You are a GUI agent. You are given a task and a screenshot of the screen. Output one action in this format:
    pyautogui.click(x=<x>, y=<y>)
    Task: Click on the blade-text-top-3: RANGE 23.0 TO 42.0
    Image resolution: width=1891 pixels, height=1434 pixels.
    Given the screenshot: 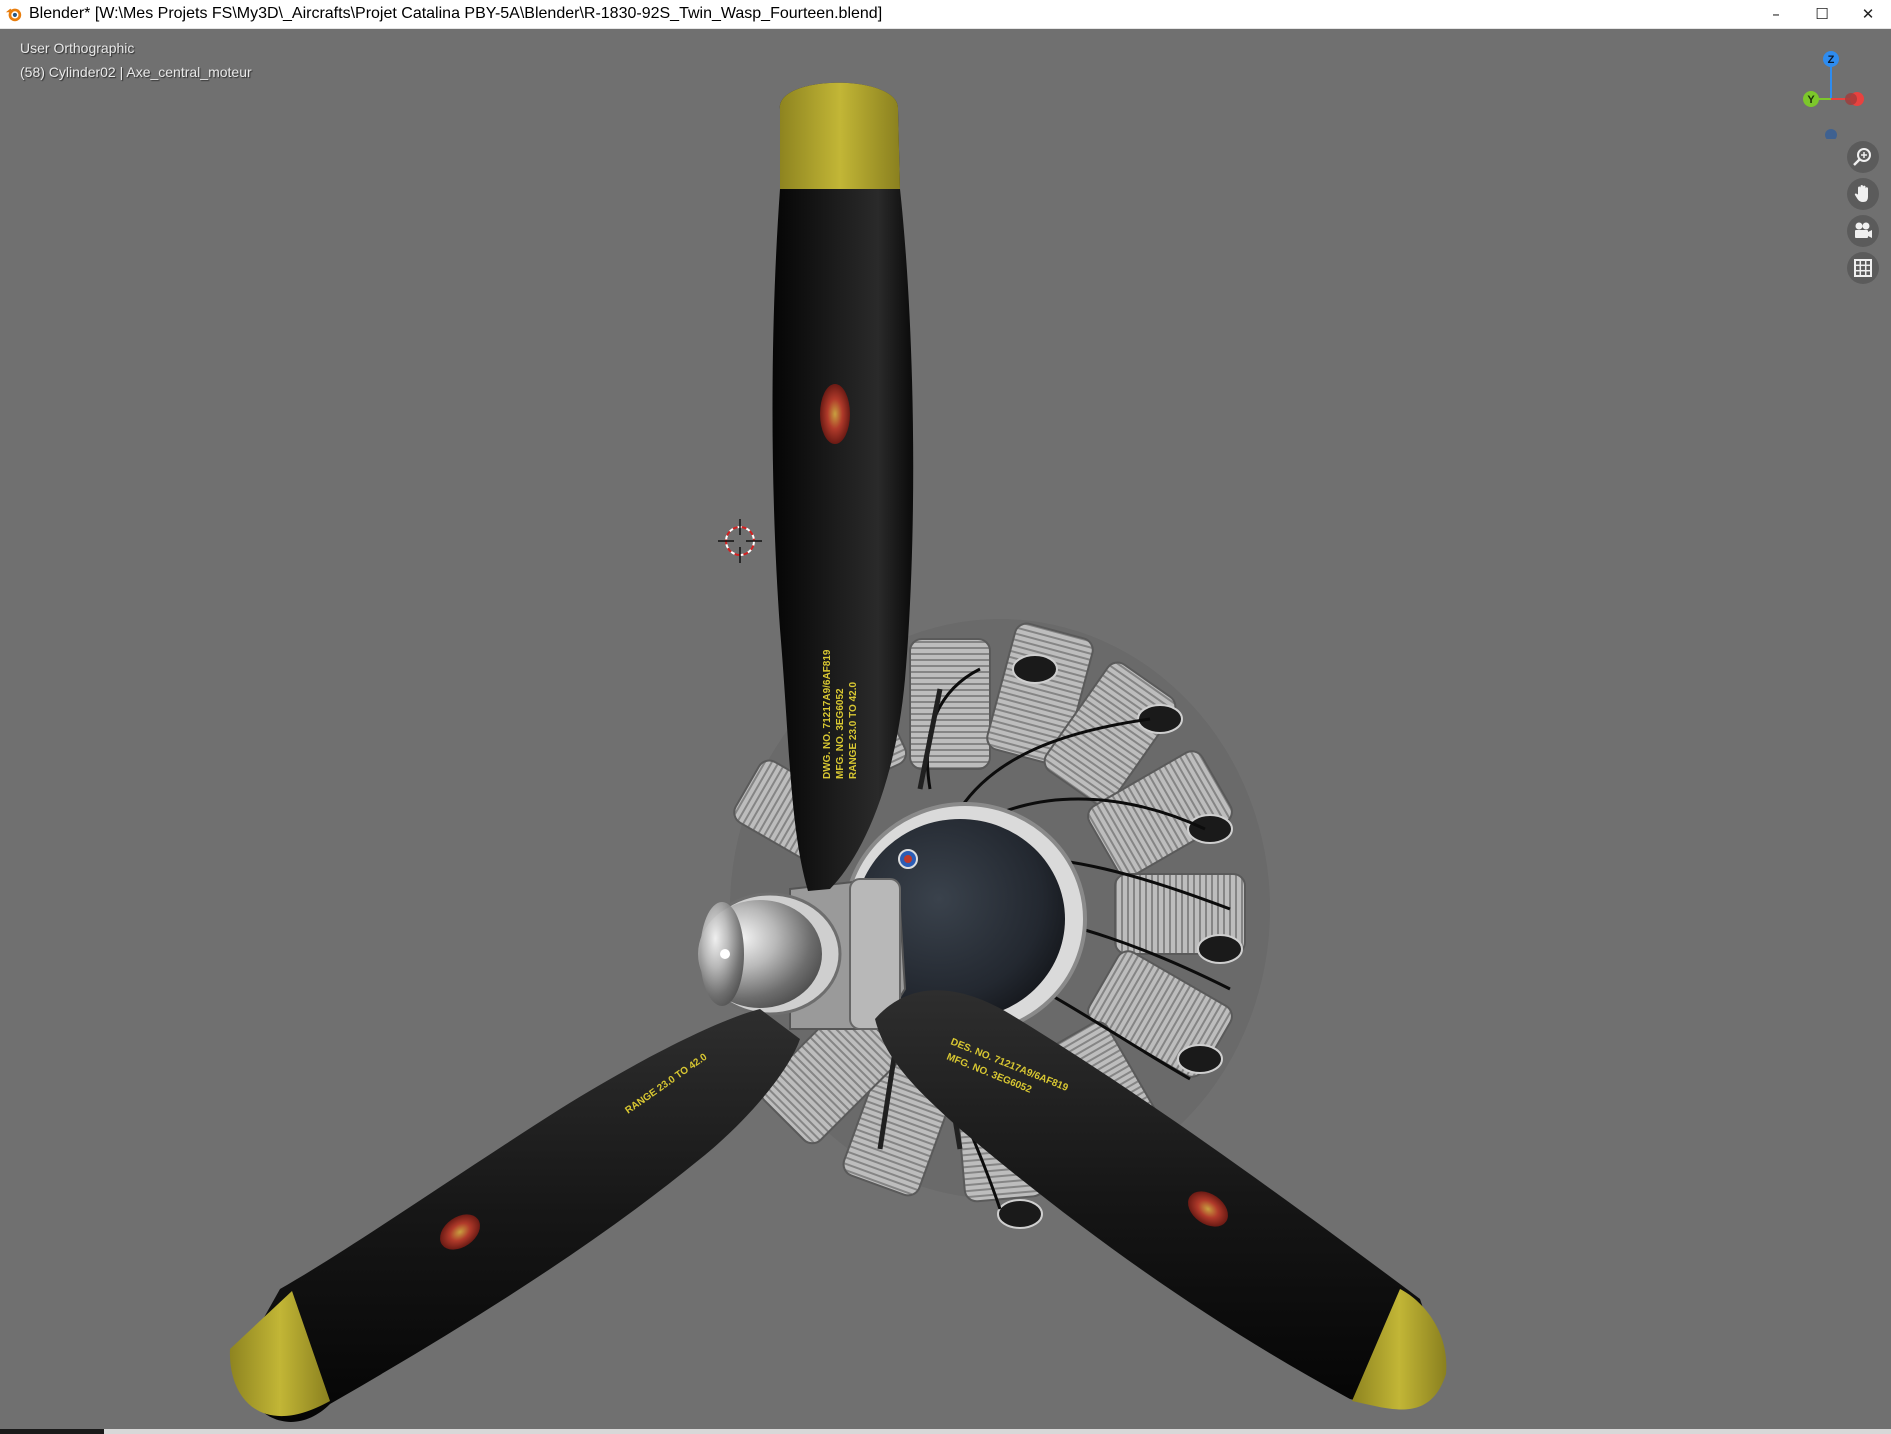 What is the action you would take?
    pyautogui.click(x=853, y=730)
    